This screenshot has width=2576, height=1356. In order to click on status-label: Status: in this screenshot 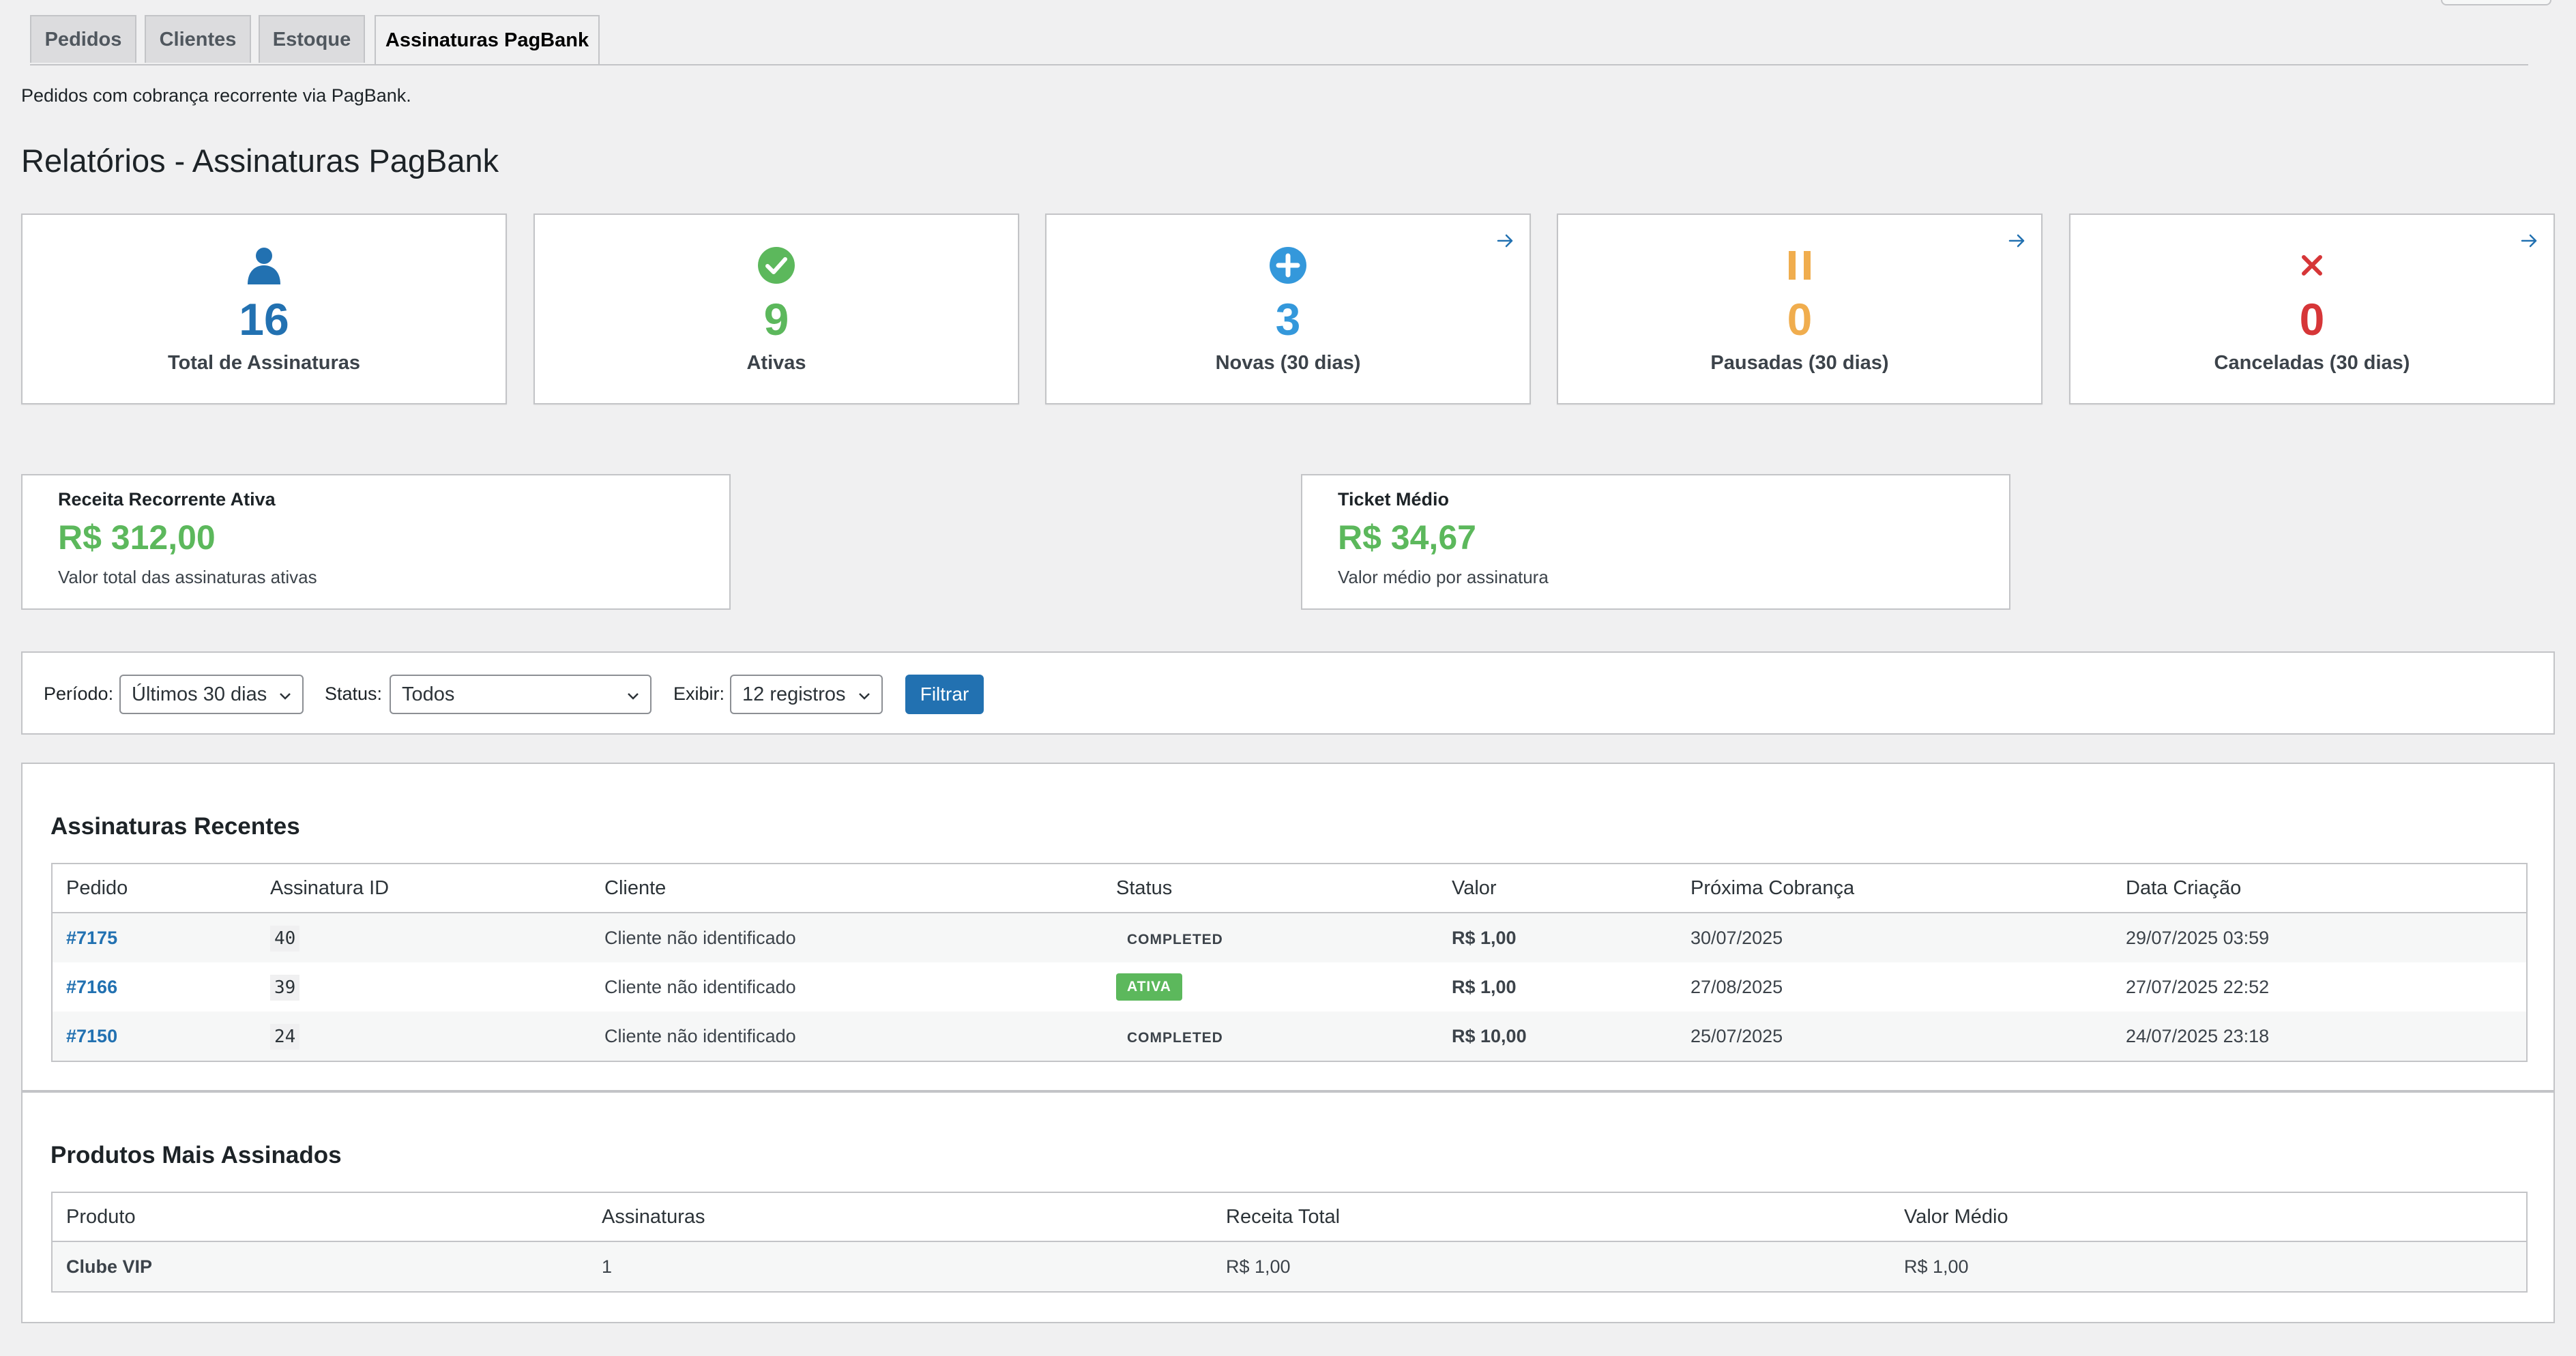, I will do `click(354, 693)`.